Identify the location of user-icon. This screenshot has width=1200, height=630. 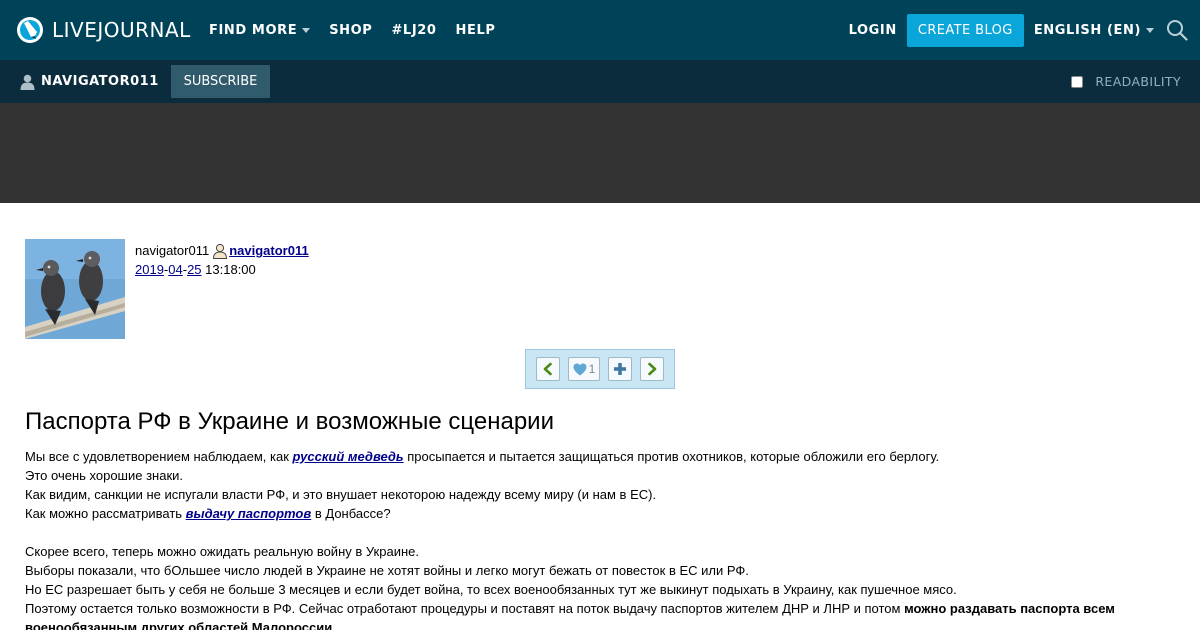
(27, 82).